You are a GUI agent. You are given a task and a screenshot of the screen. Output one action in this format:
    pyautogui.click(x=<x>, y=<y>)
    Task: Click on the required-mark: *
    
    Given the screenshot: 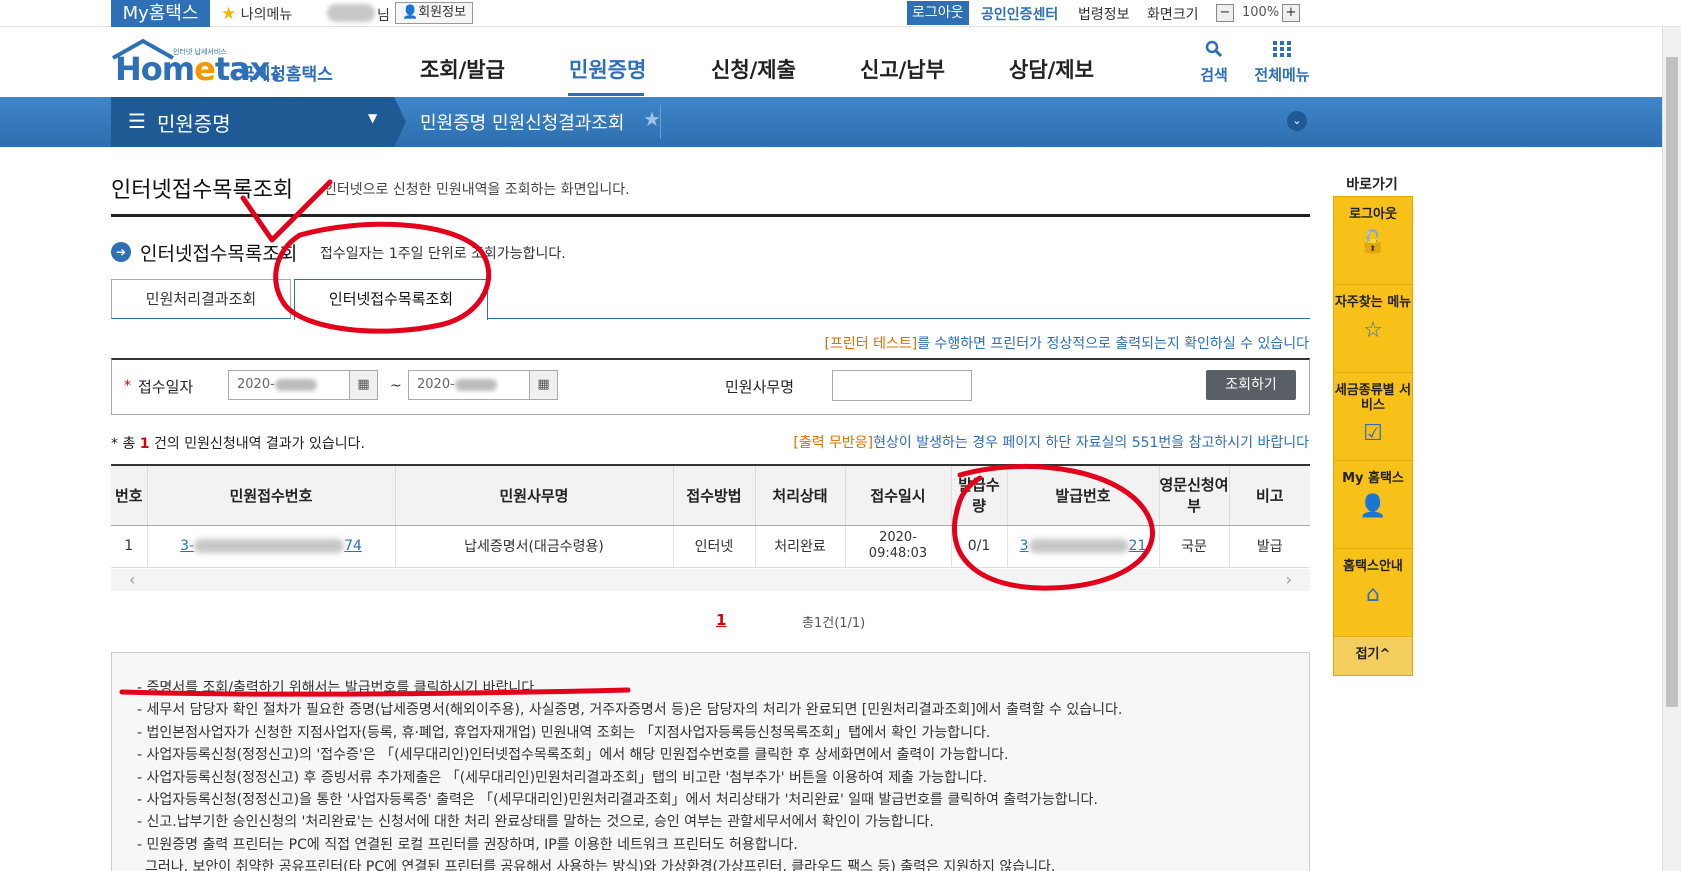 What is the action you would take?
    pyautogui.click(x=127, y=386)
    